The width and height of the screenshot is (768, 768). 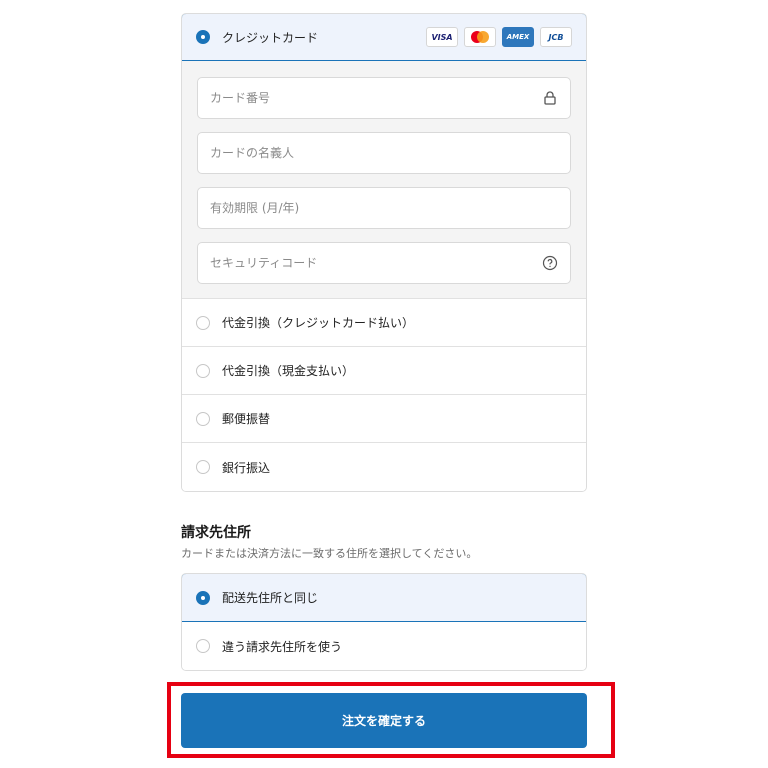 What do you see at coordinates (375, 98) in the screenshot?
I see `card-number-input` at bounding box center [375, 98].